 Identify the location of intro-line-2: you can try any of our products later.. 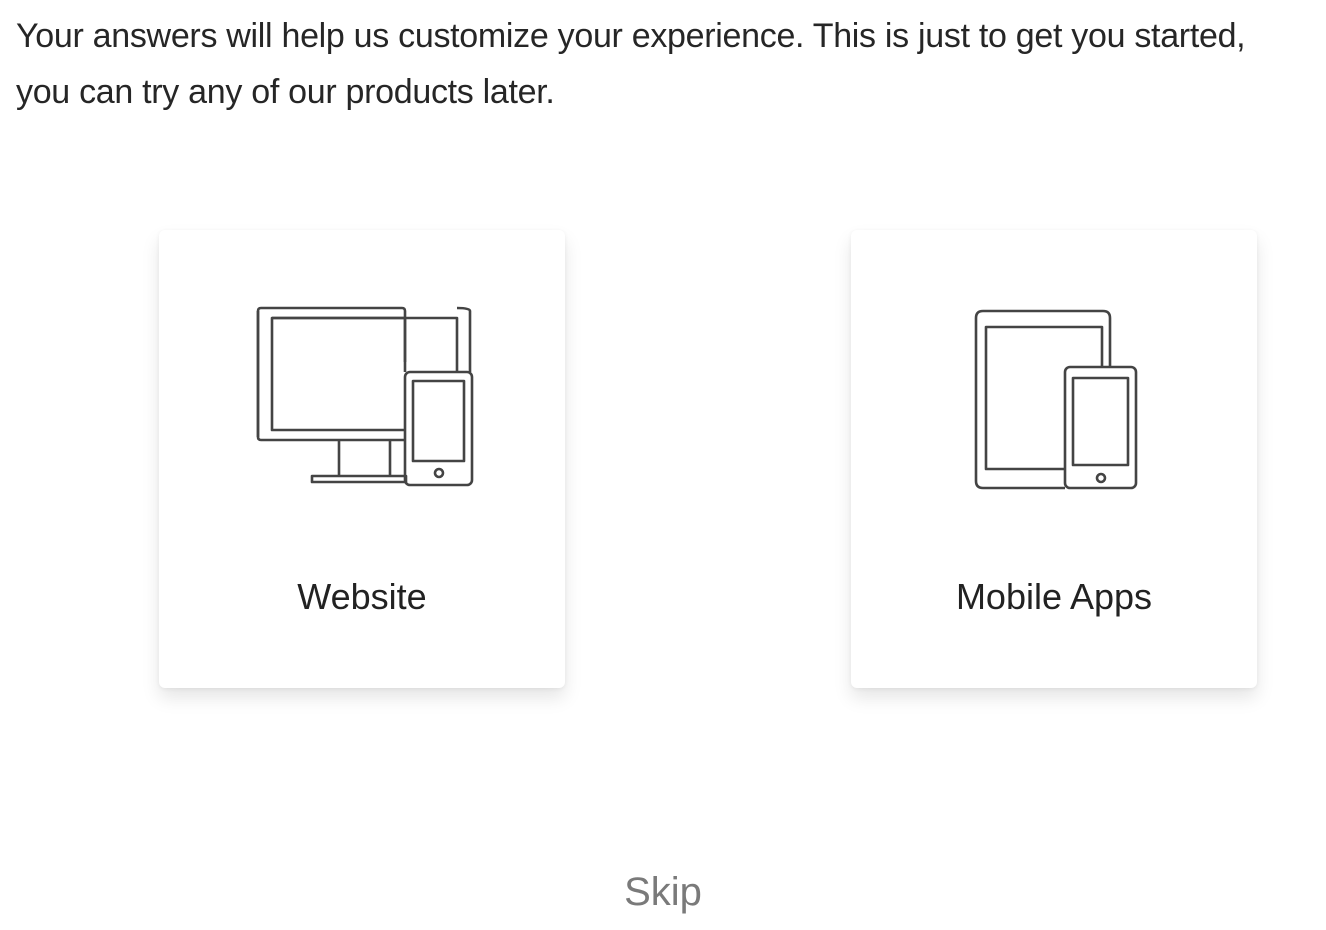
(285, 92).